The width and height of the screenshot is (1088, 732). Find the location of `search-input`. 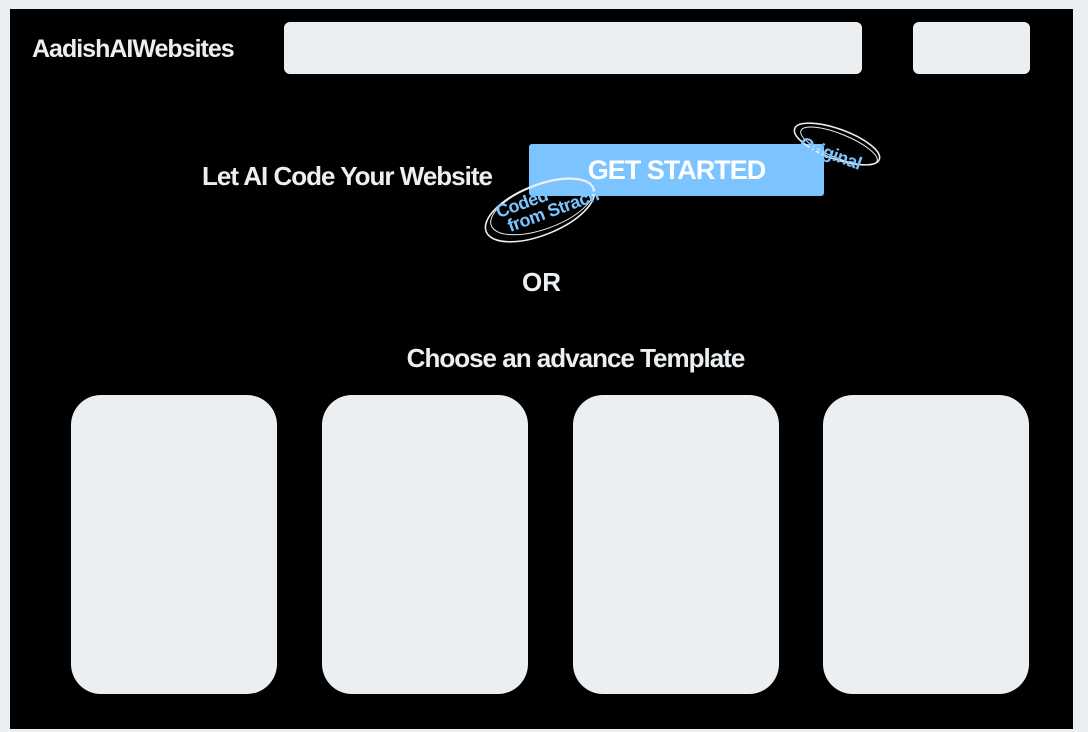

search-input is located at coordinates (573, 48).